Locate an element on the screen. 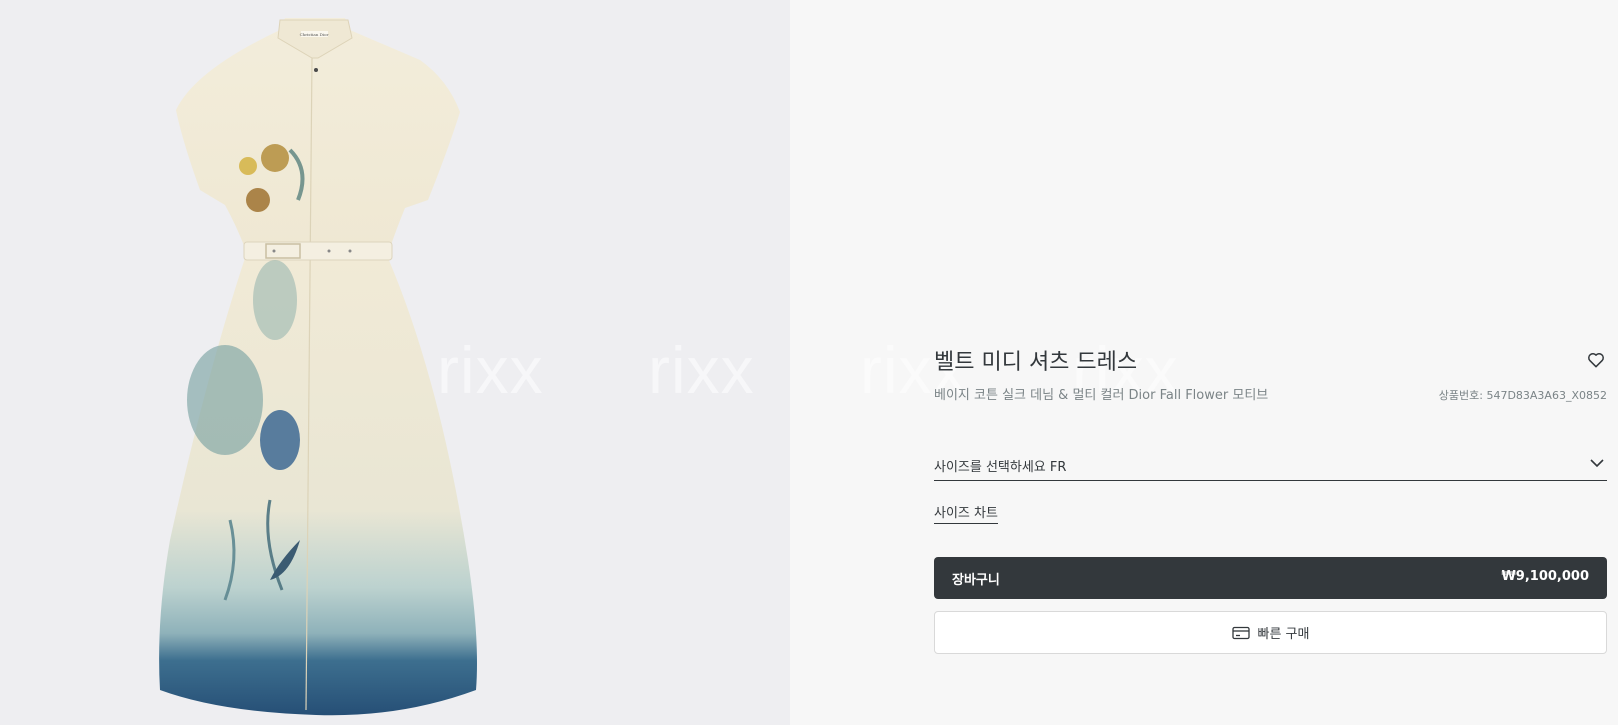 The height and width of the screenshot is (725, 1618). size-select-dropdown: 사이즈를 선택하세요 FR is located at coordinates (1270, 466).